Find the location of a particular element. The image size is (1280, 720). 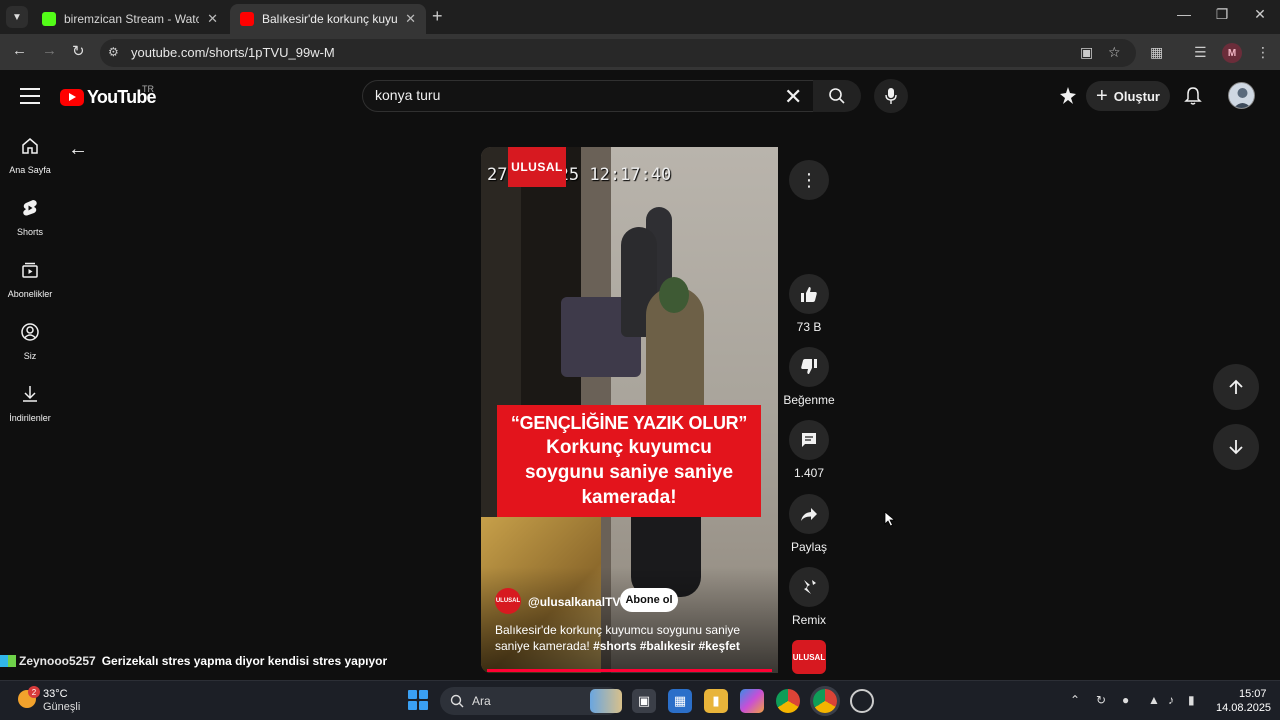

media-controls-icon: ☰ is located at coordinates (1200, 52).